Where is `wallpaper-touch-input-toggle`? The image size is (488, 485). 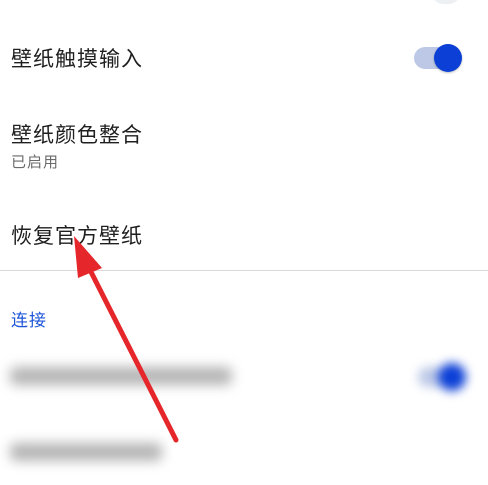
wallpaper-touch-input-toggle is located at coordinates (438, 58).